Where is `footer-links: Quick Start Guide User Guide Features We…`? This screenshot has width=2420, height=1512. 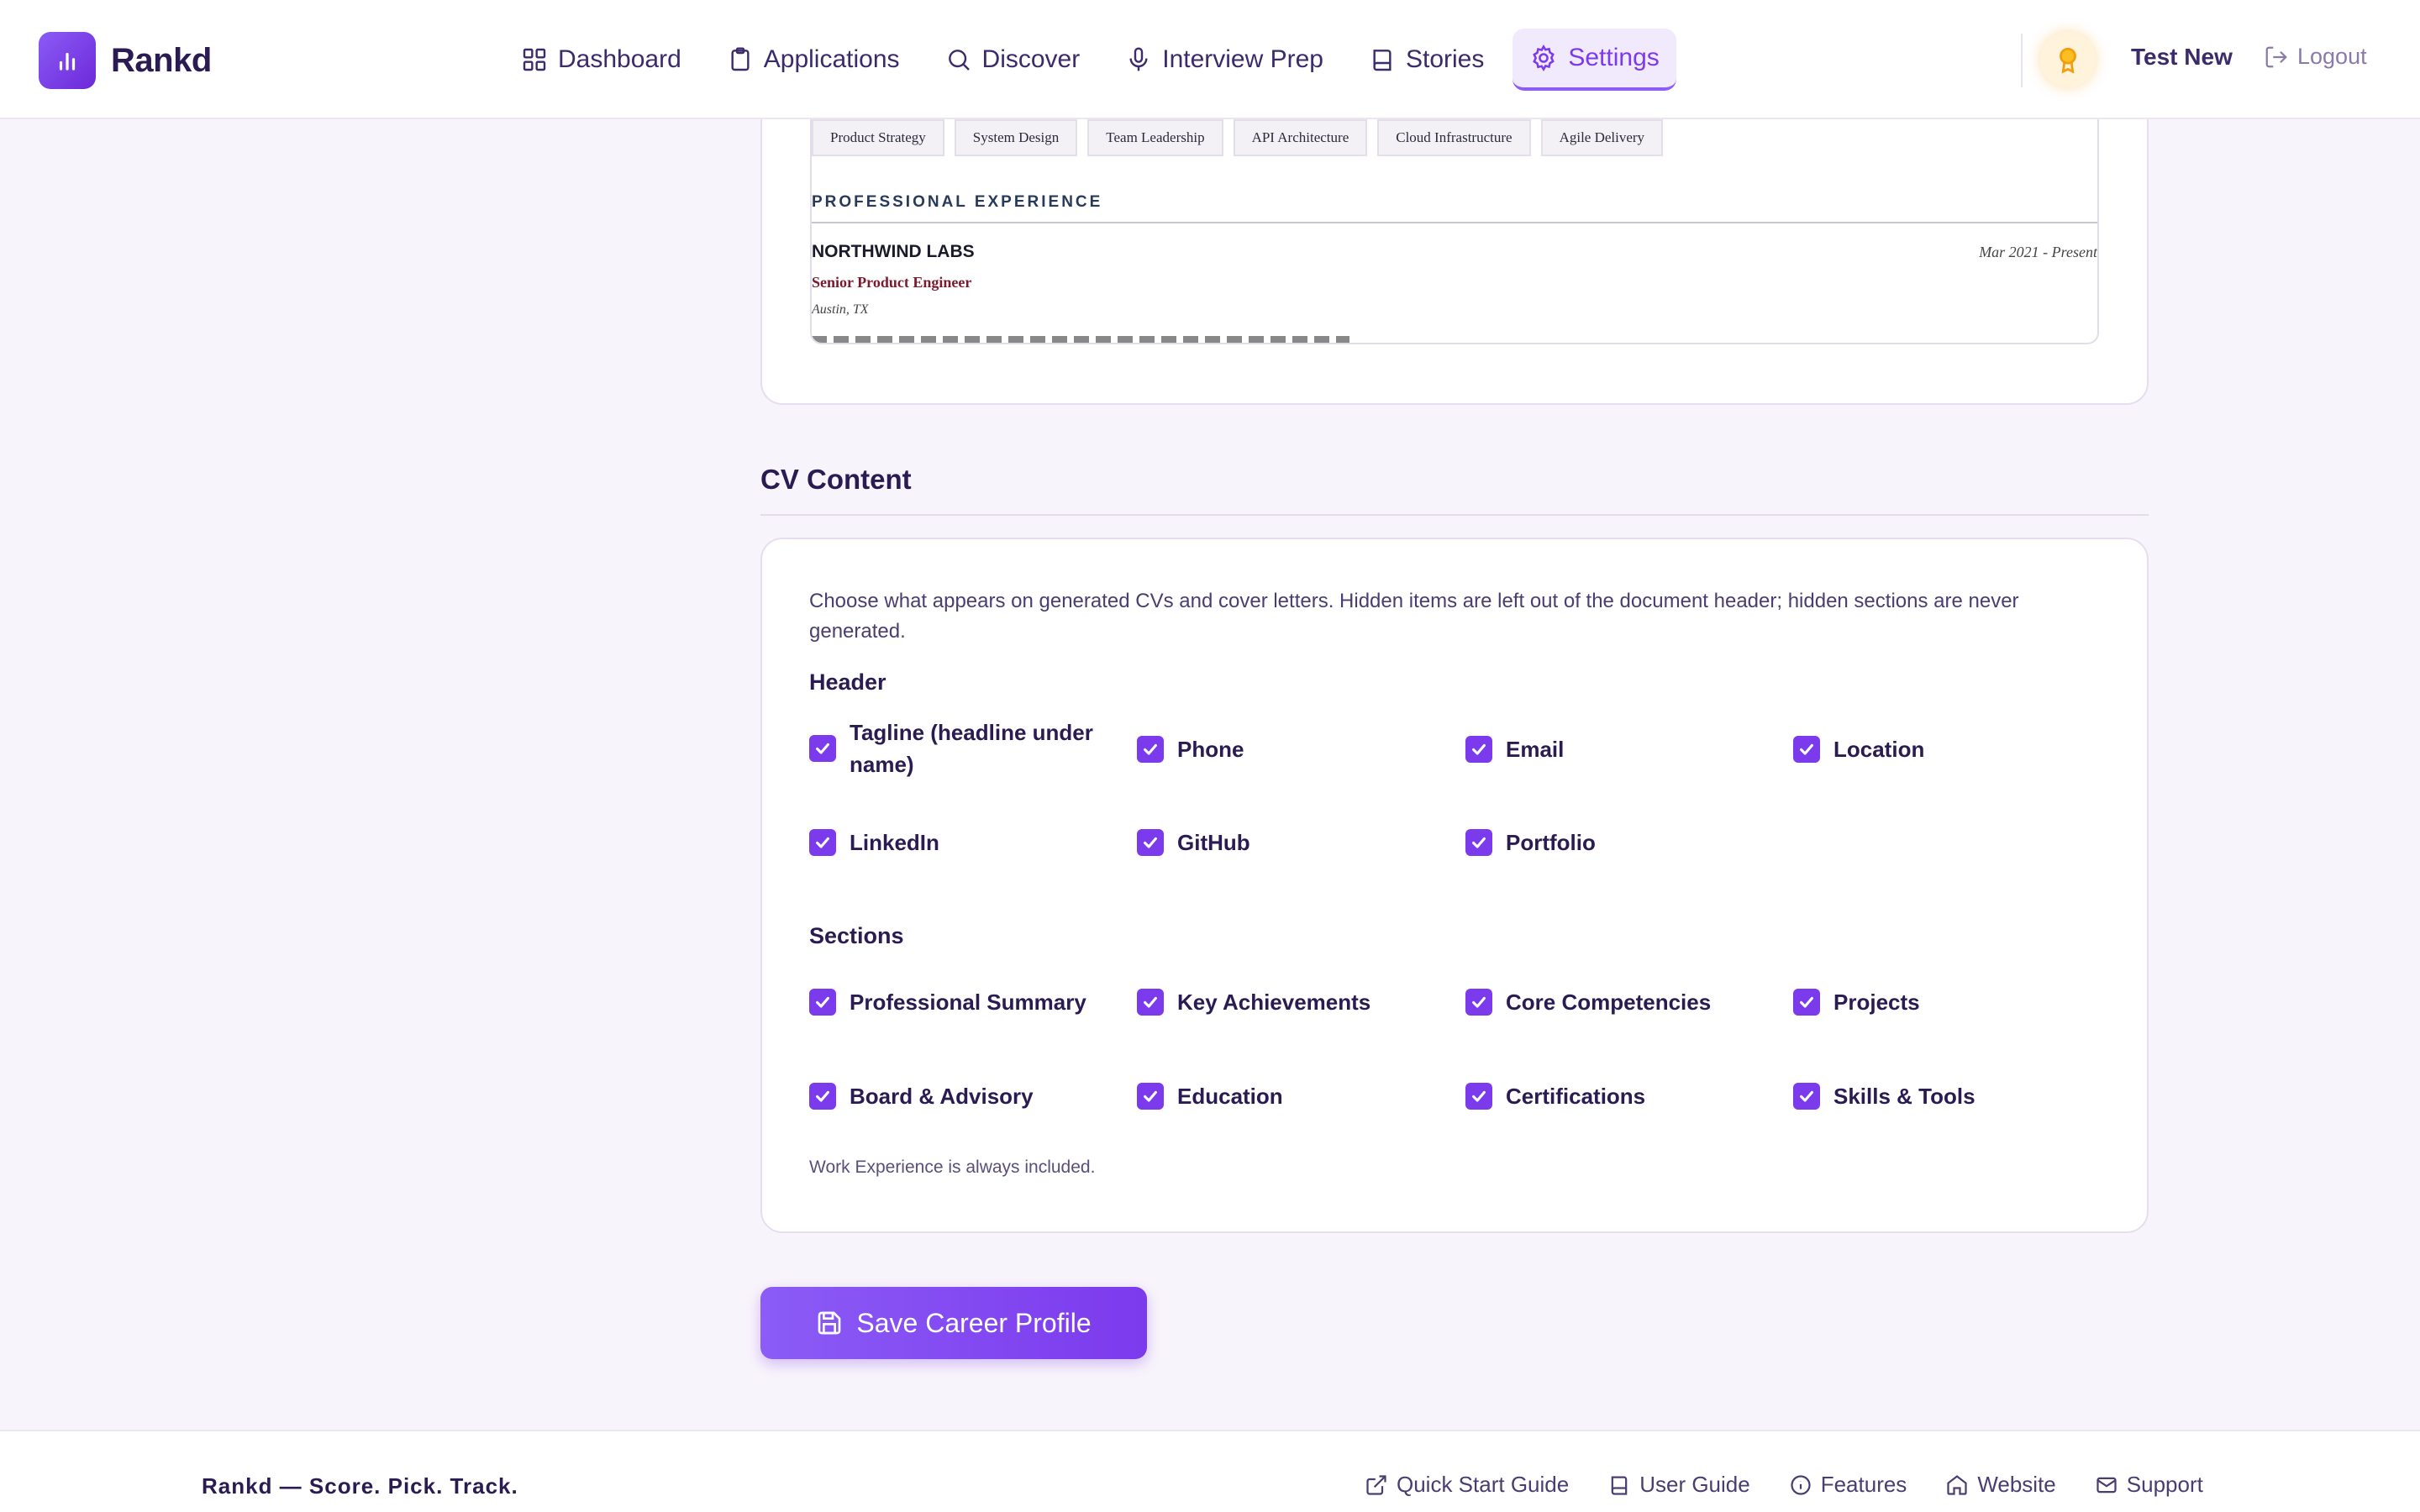 footer-links: Quick Start Guide User Guide Features We… is located at coordinates (1803, 1485).